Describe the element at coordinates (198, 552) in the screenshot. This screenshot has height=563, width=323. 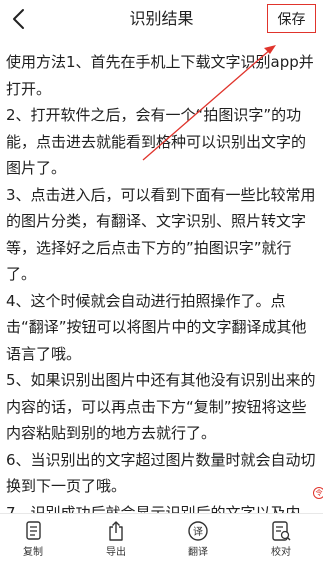
I see `translate-label: 翻译` at that location.